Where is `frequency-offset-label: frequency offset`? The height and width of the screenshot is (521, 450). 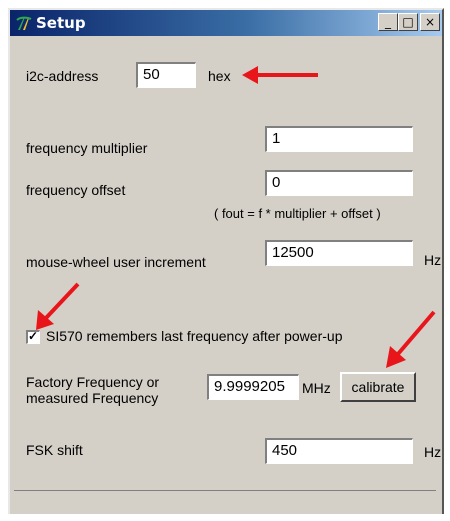
frequency-offset-label: frequency offset is located at coordinates (76, 190).